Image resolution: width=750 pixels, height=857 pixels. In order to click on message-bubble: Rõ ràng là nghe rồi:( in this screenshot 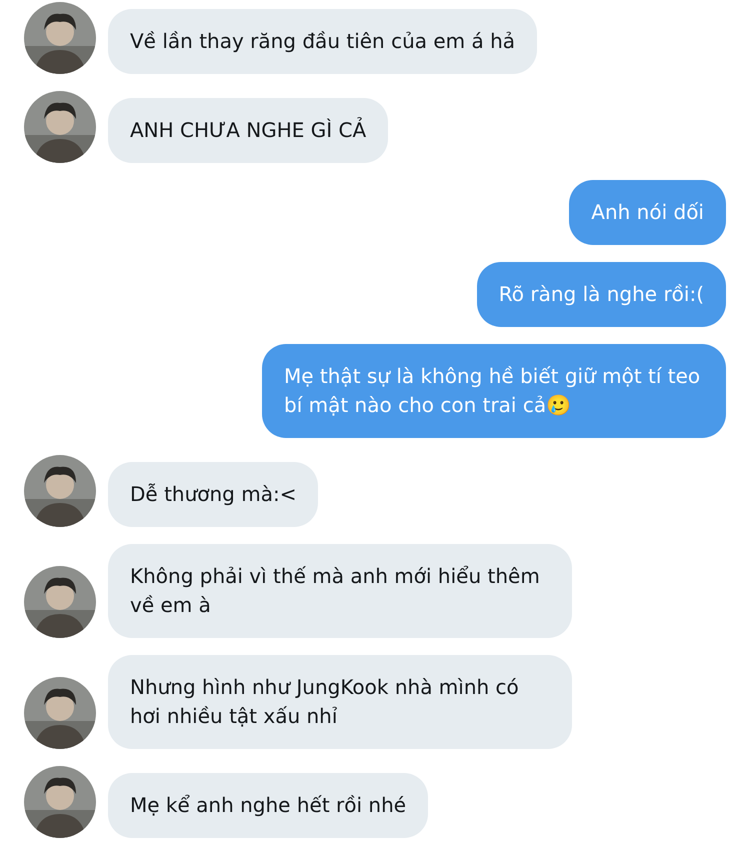, I will do `click(601, 294)`.